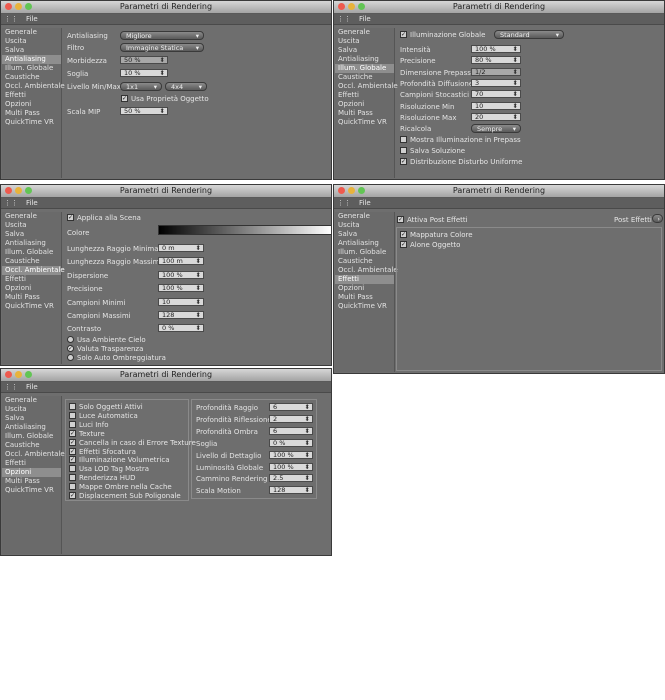 This screenshot has width=665, height=700. I want to click on scala-motion-field: 128 ⬍, so click(291, 490).